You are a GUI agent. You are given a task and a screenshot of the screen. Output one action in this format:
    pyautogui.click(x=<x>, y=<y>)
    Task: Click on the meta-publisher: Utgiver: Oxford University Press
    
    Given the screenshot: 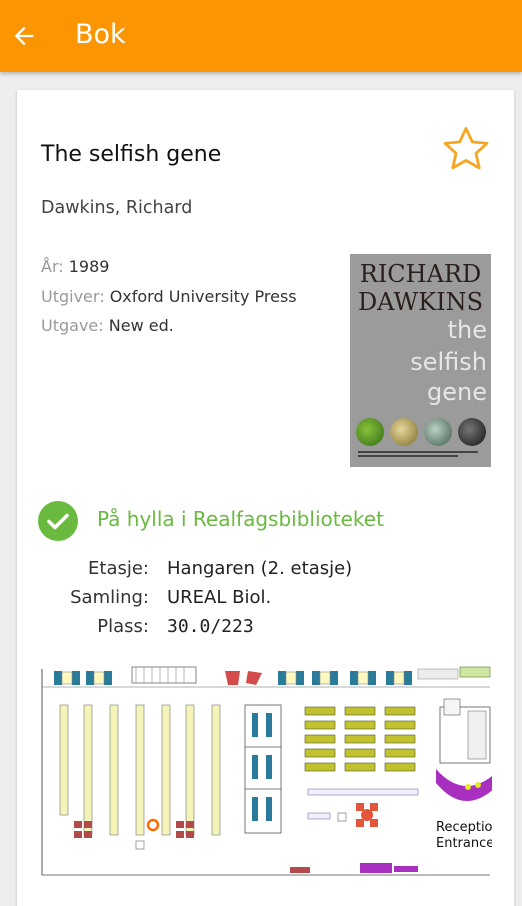 What is the action you would take?
    pyautogui.click(x=169, y=296)
    